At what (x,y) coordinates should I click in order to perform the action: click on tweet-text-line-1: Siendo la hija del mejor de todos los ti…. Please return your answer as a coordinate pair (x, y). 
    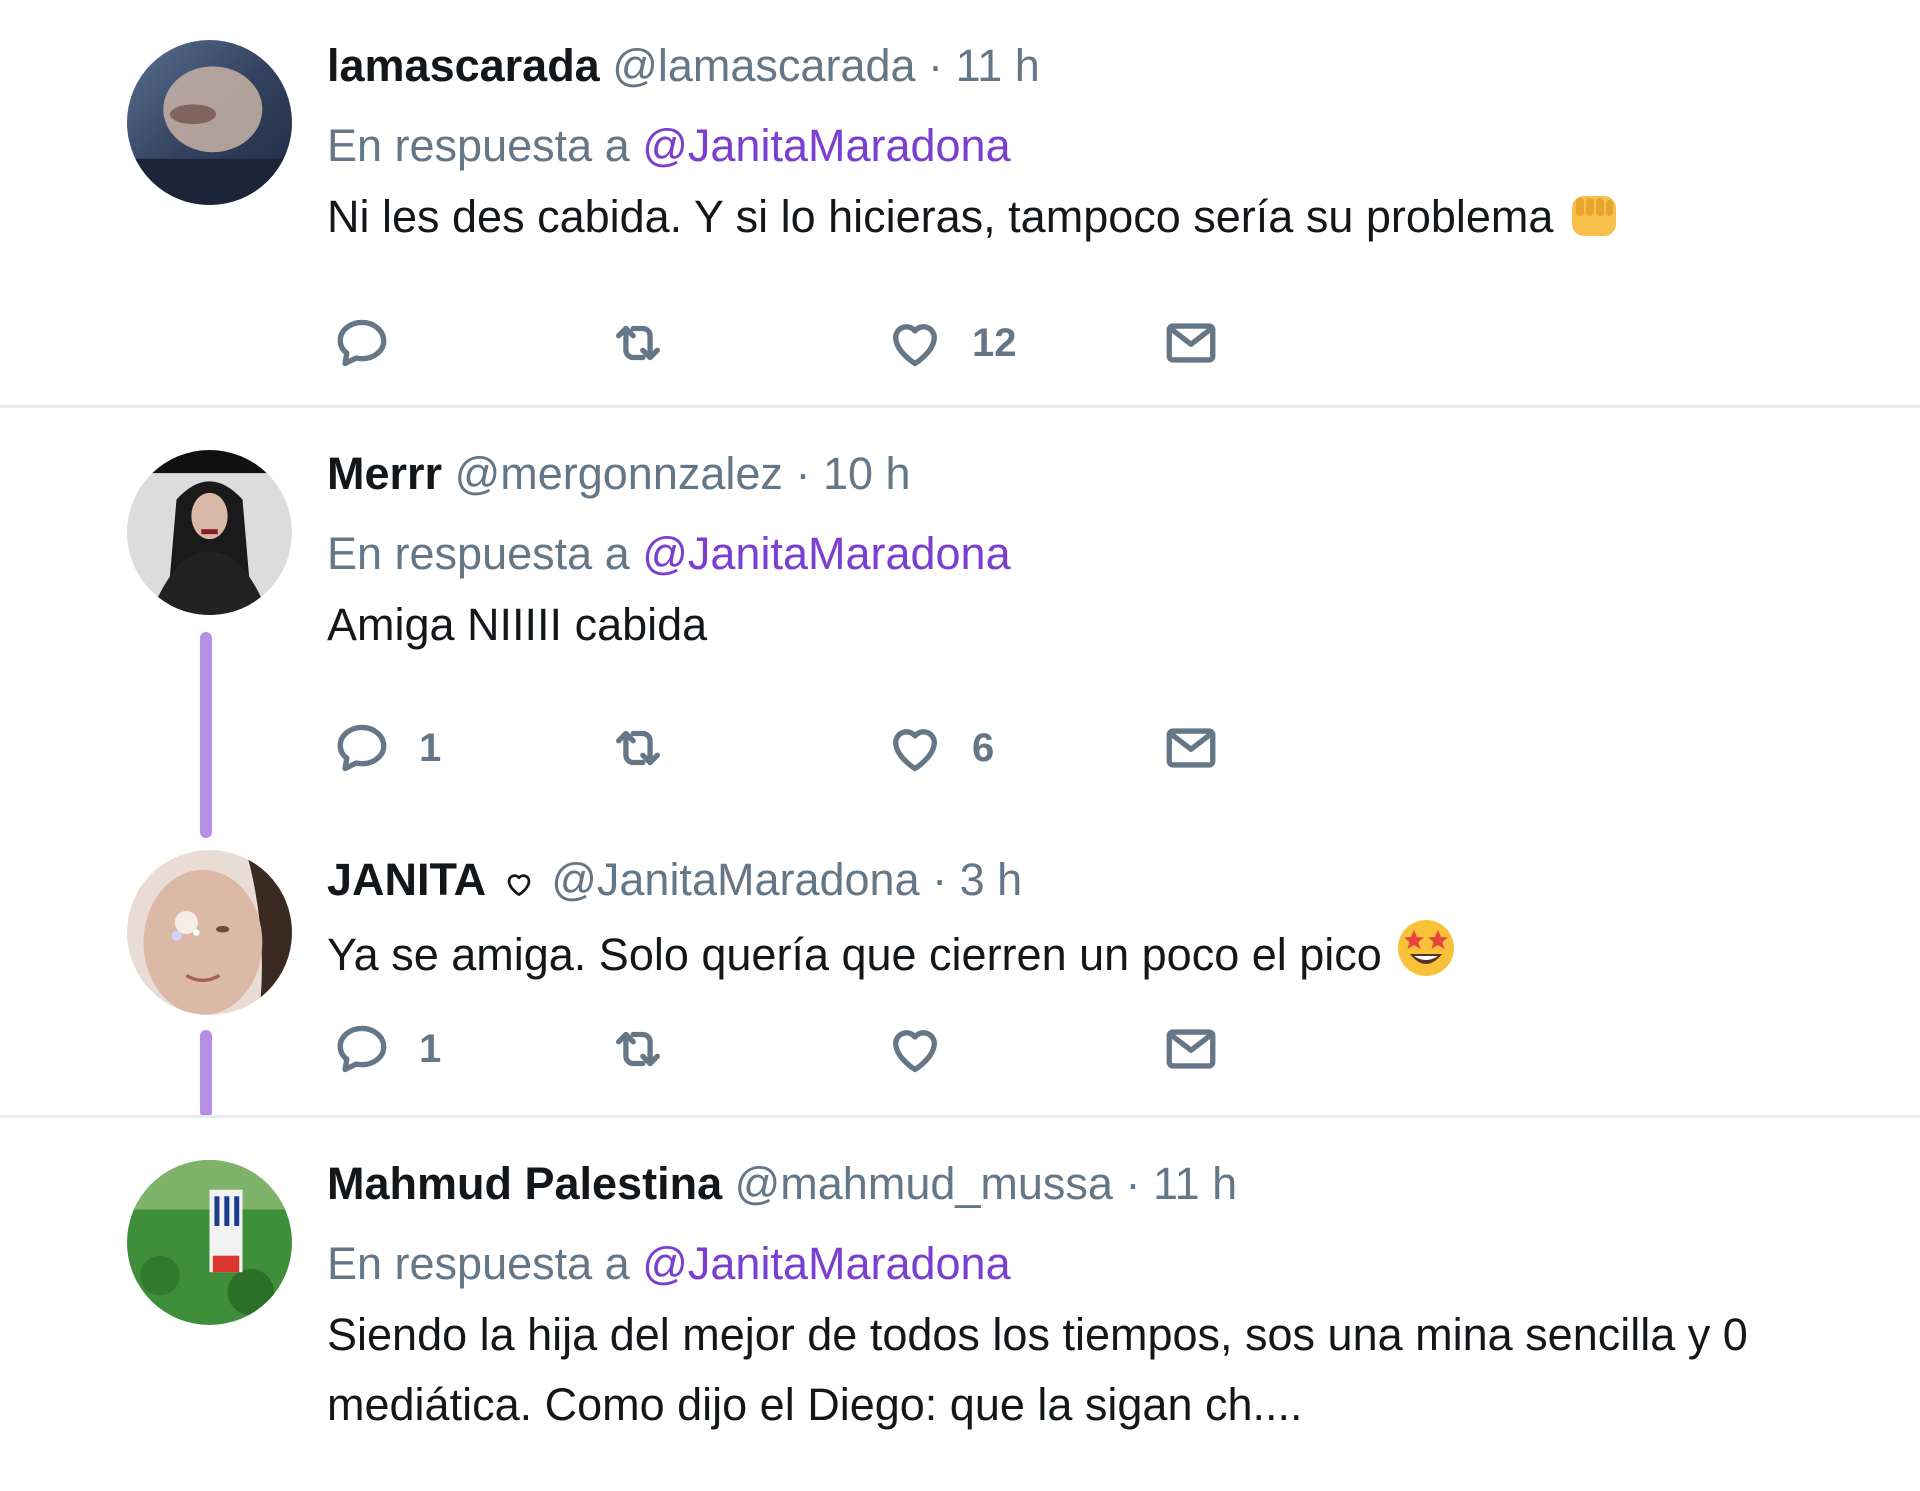
    Looking at the image, I should click on (1037, 1334).